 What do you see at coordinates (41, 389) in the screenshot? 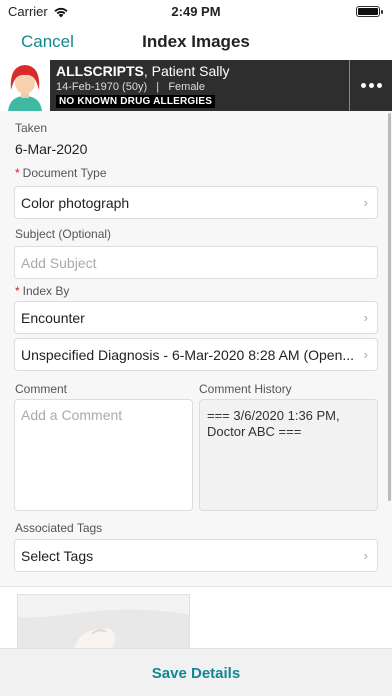
I see `comment-label: Comment` at bounding box center [41, 389].